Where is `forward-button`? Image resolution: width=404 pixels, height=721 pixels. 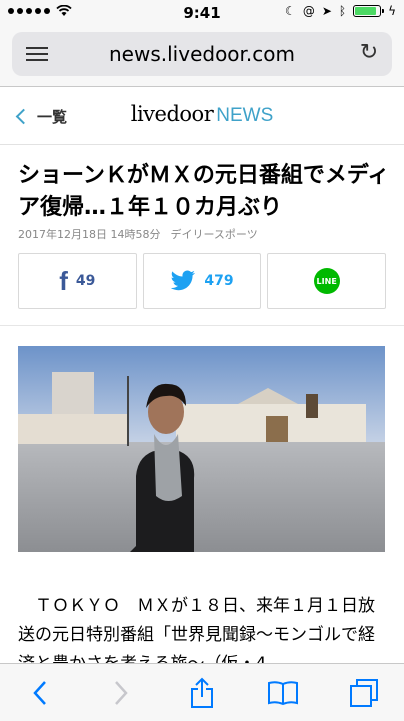
forward-button is located at coordinates (121, 693).